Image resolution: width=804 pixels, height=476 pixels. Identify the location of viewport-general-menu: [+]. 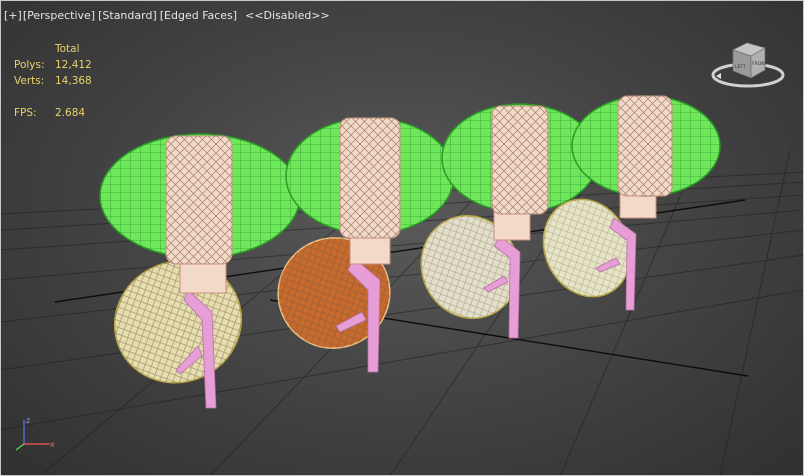
(13, 15).